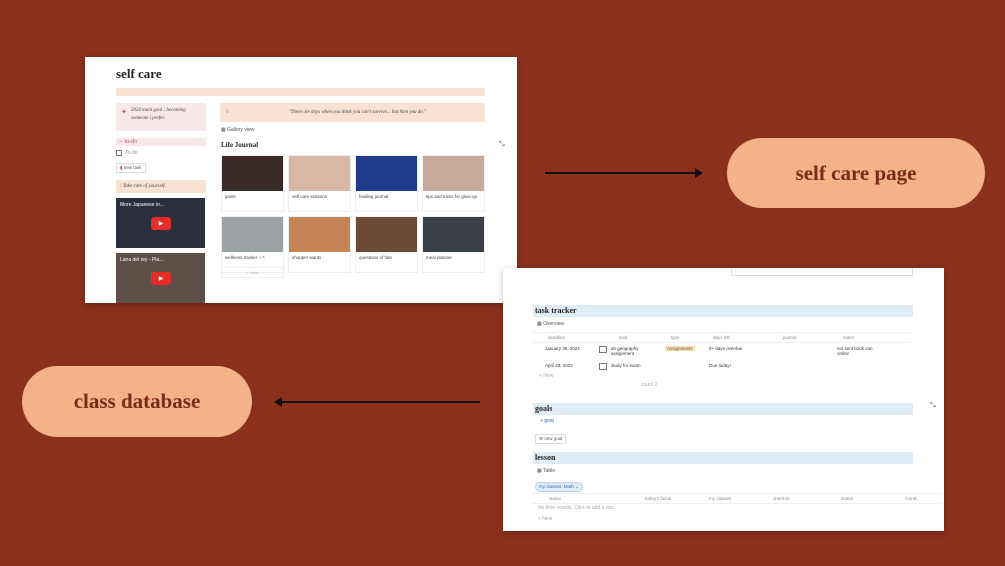 This screenshot has height=566, width=1005. What do you see at coordinates (230, 196) in the screenshot?
I see `gallery-caption: goals` at bounding box center [230, 196].